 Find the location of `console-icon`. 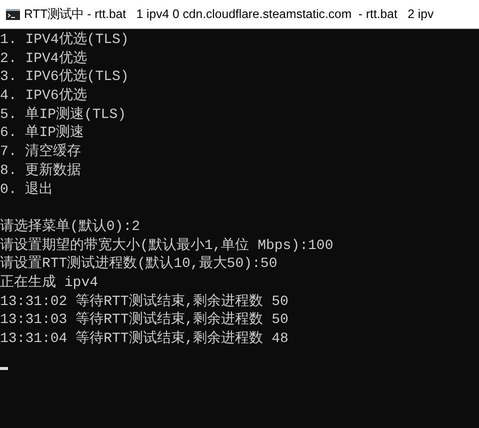

console-icon is located at coordinates (13, 14).